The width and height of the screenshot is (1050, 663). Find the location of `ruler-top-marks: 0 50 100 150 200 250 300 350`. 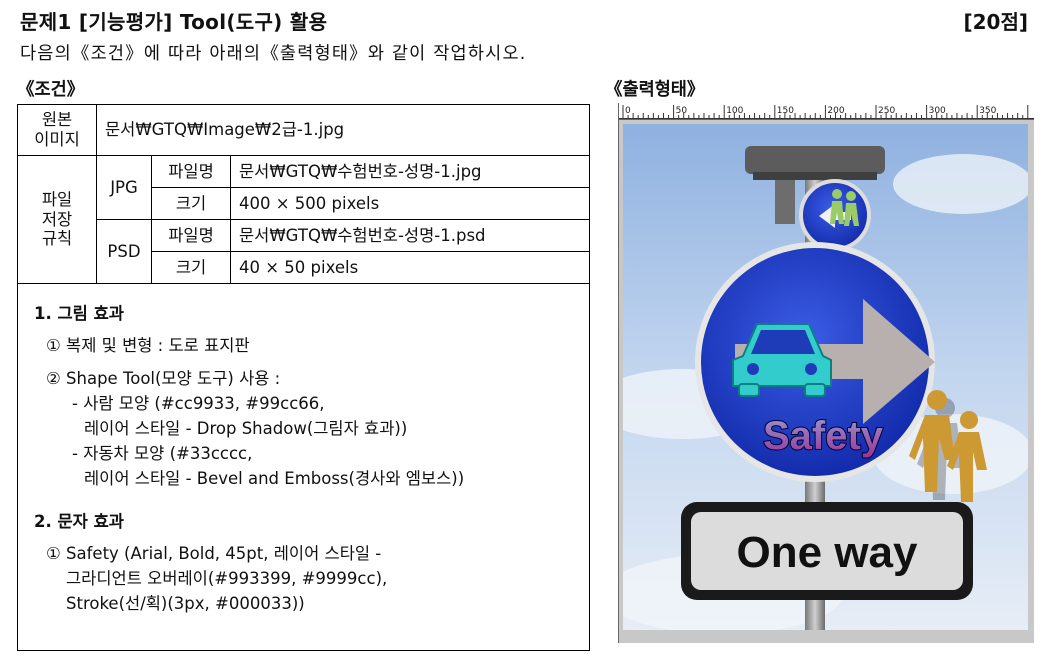

ruler-top-marks: 0 50 100 150 200 250 300 350 is located at coordinates (818, 112).